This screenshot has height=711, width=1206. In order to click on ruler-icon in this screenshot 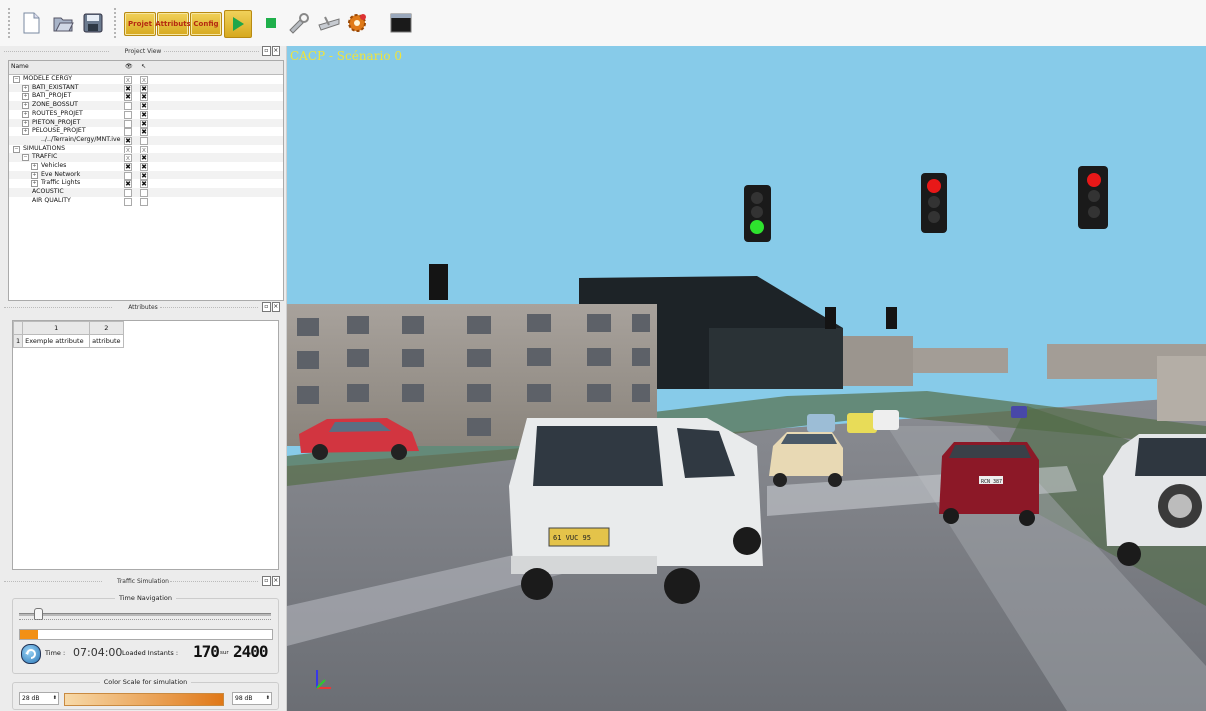, I will do `click(329, 23)`.